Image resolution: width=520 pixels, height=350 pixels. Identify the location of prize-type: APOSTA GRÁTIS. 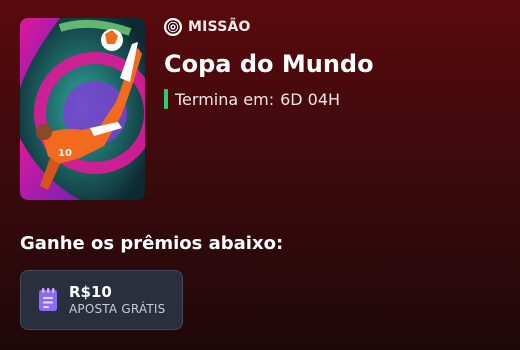
(117, 309).